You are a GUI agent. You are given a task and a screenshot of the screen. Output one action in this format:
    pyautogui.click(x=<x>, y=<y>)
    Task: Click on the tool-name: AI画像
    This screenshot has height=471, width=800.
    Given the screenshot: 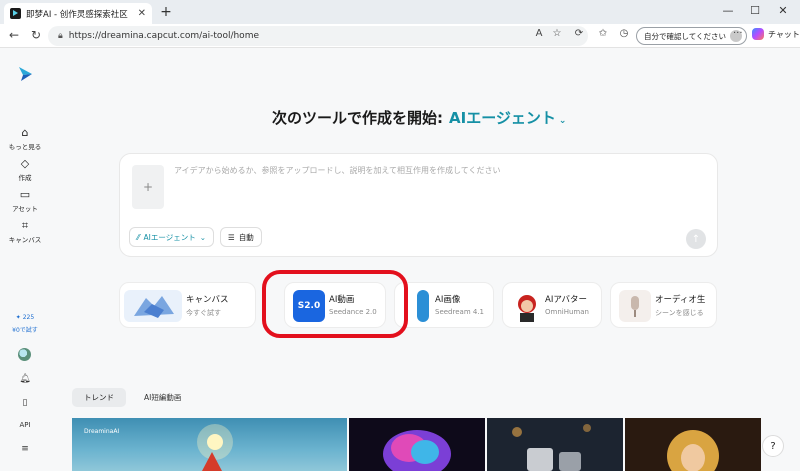 What is the action you would take?
    pyautogui.click(x=448, y=300)
    